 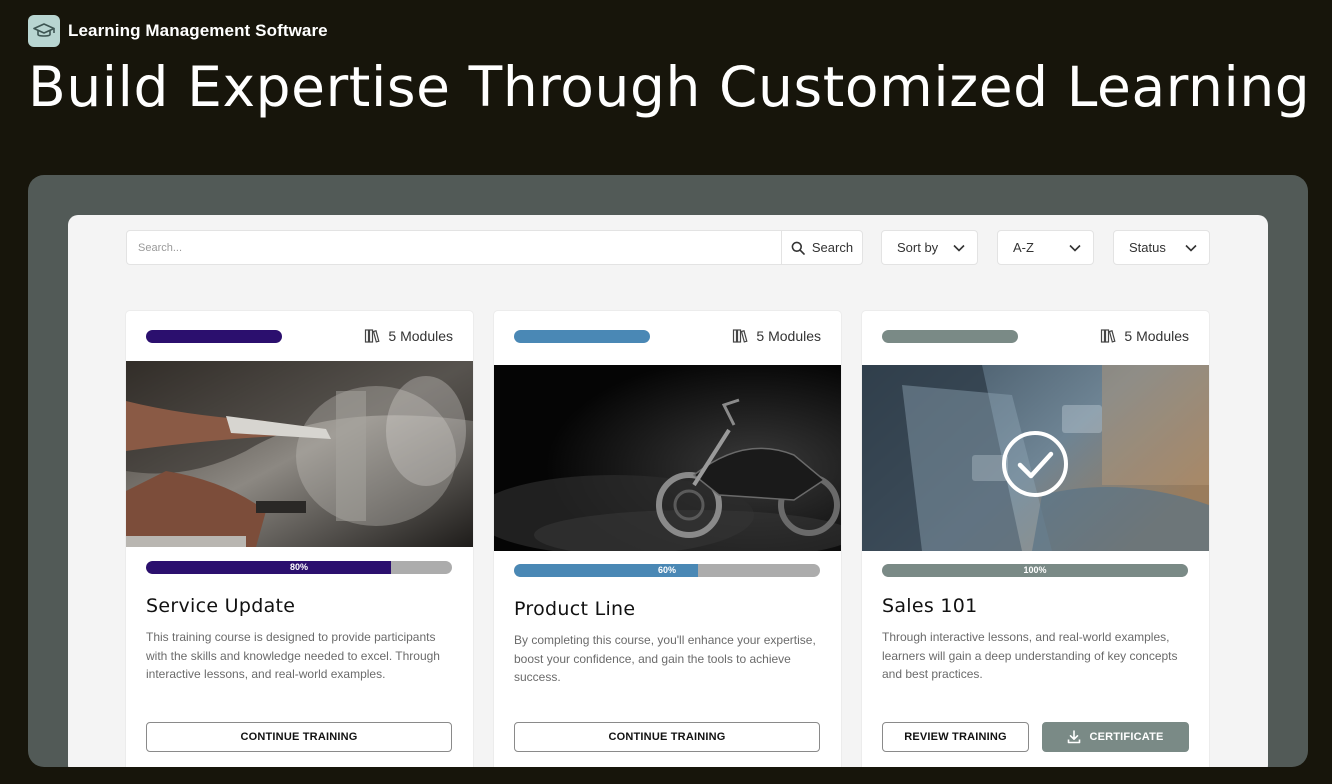 I want to click on sort-by-label: Sort by, so click(x=918, y=247).